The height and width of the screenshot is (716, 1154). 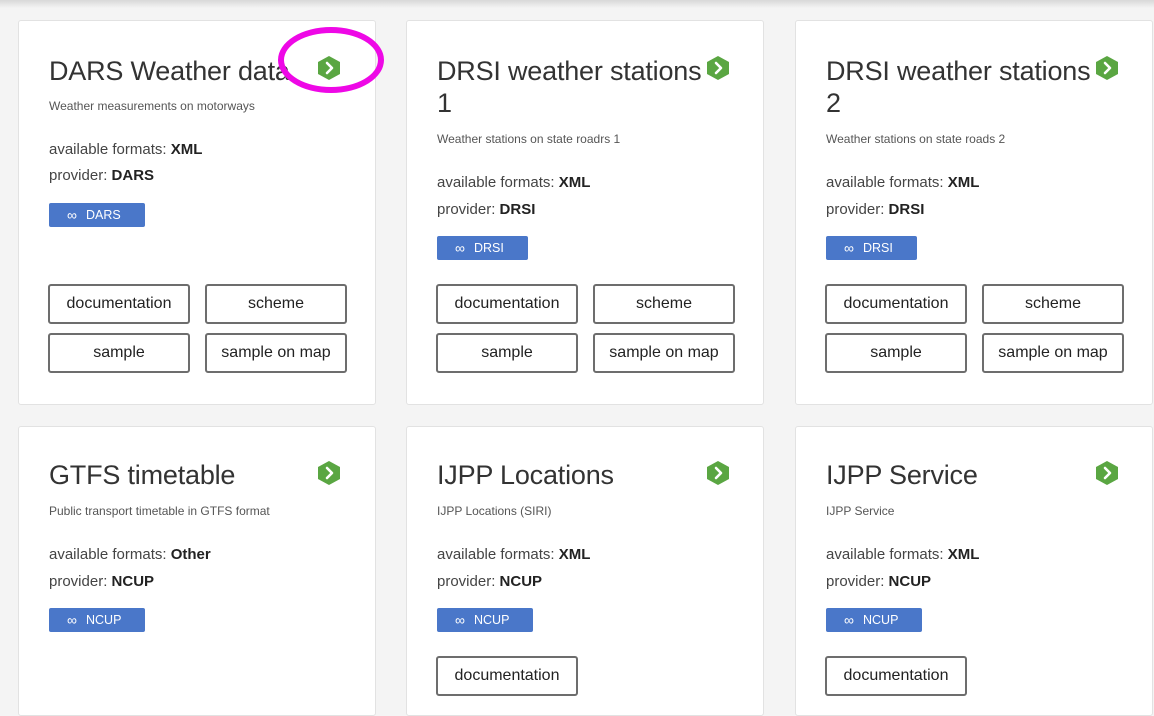 What do you see at coordinates (860, 511) in the screenshot?
I see `card-description: IJPP Service` at bounding box center [860, 511].